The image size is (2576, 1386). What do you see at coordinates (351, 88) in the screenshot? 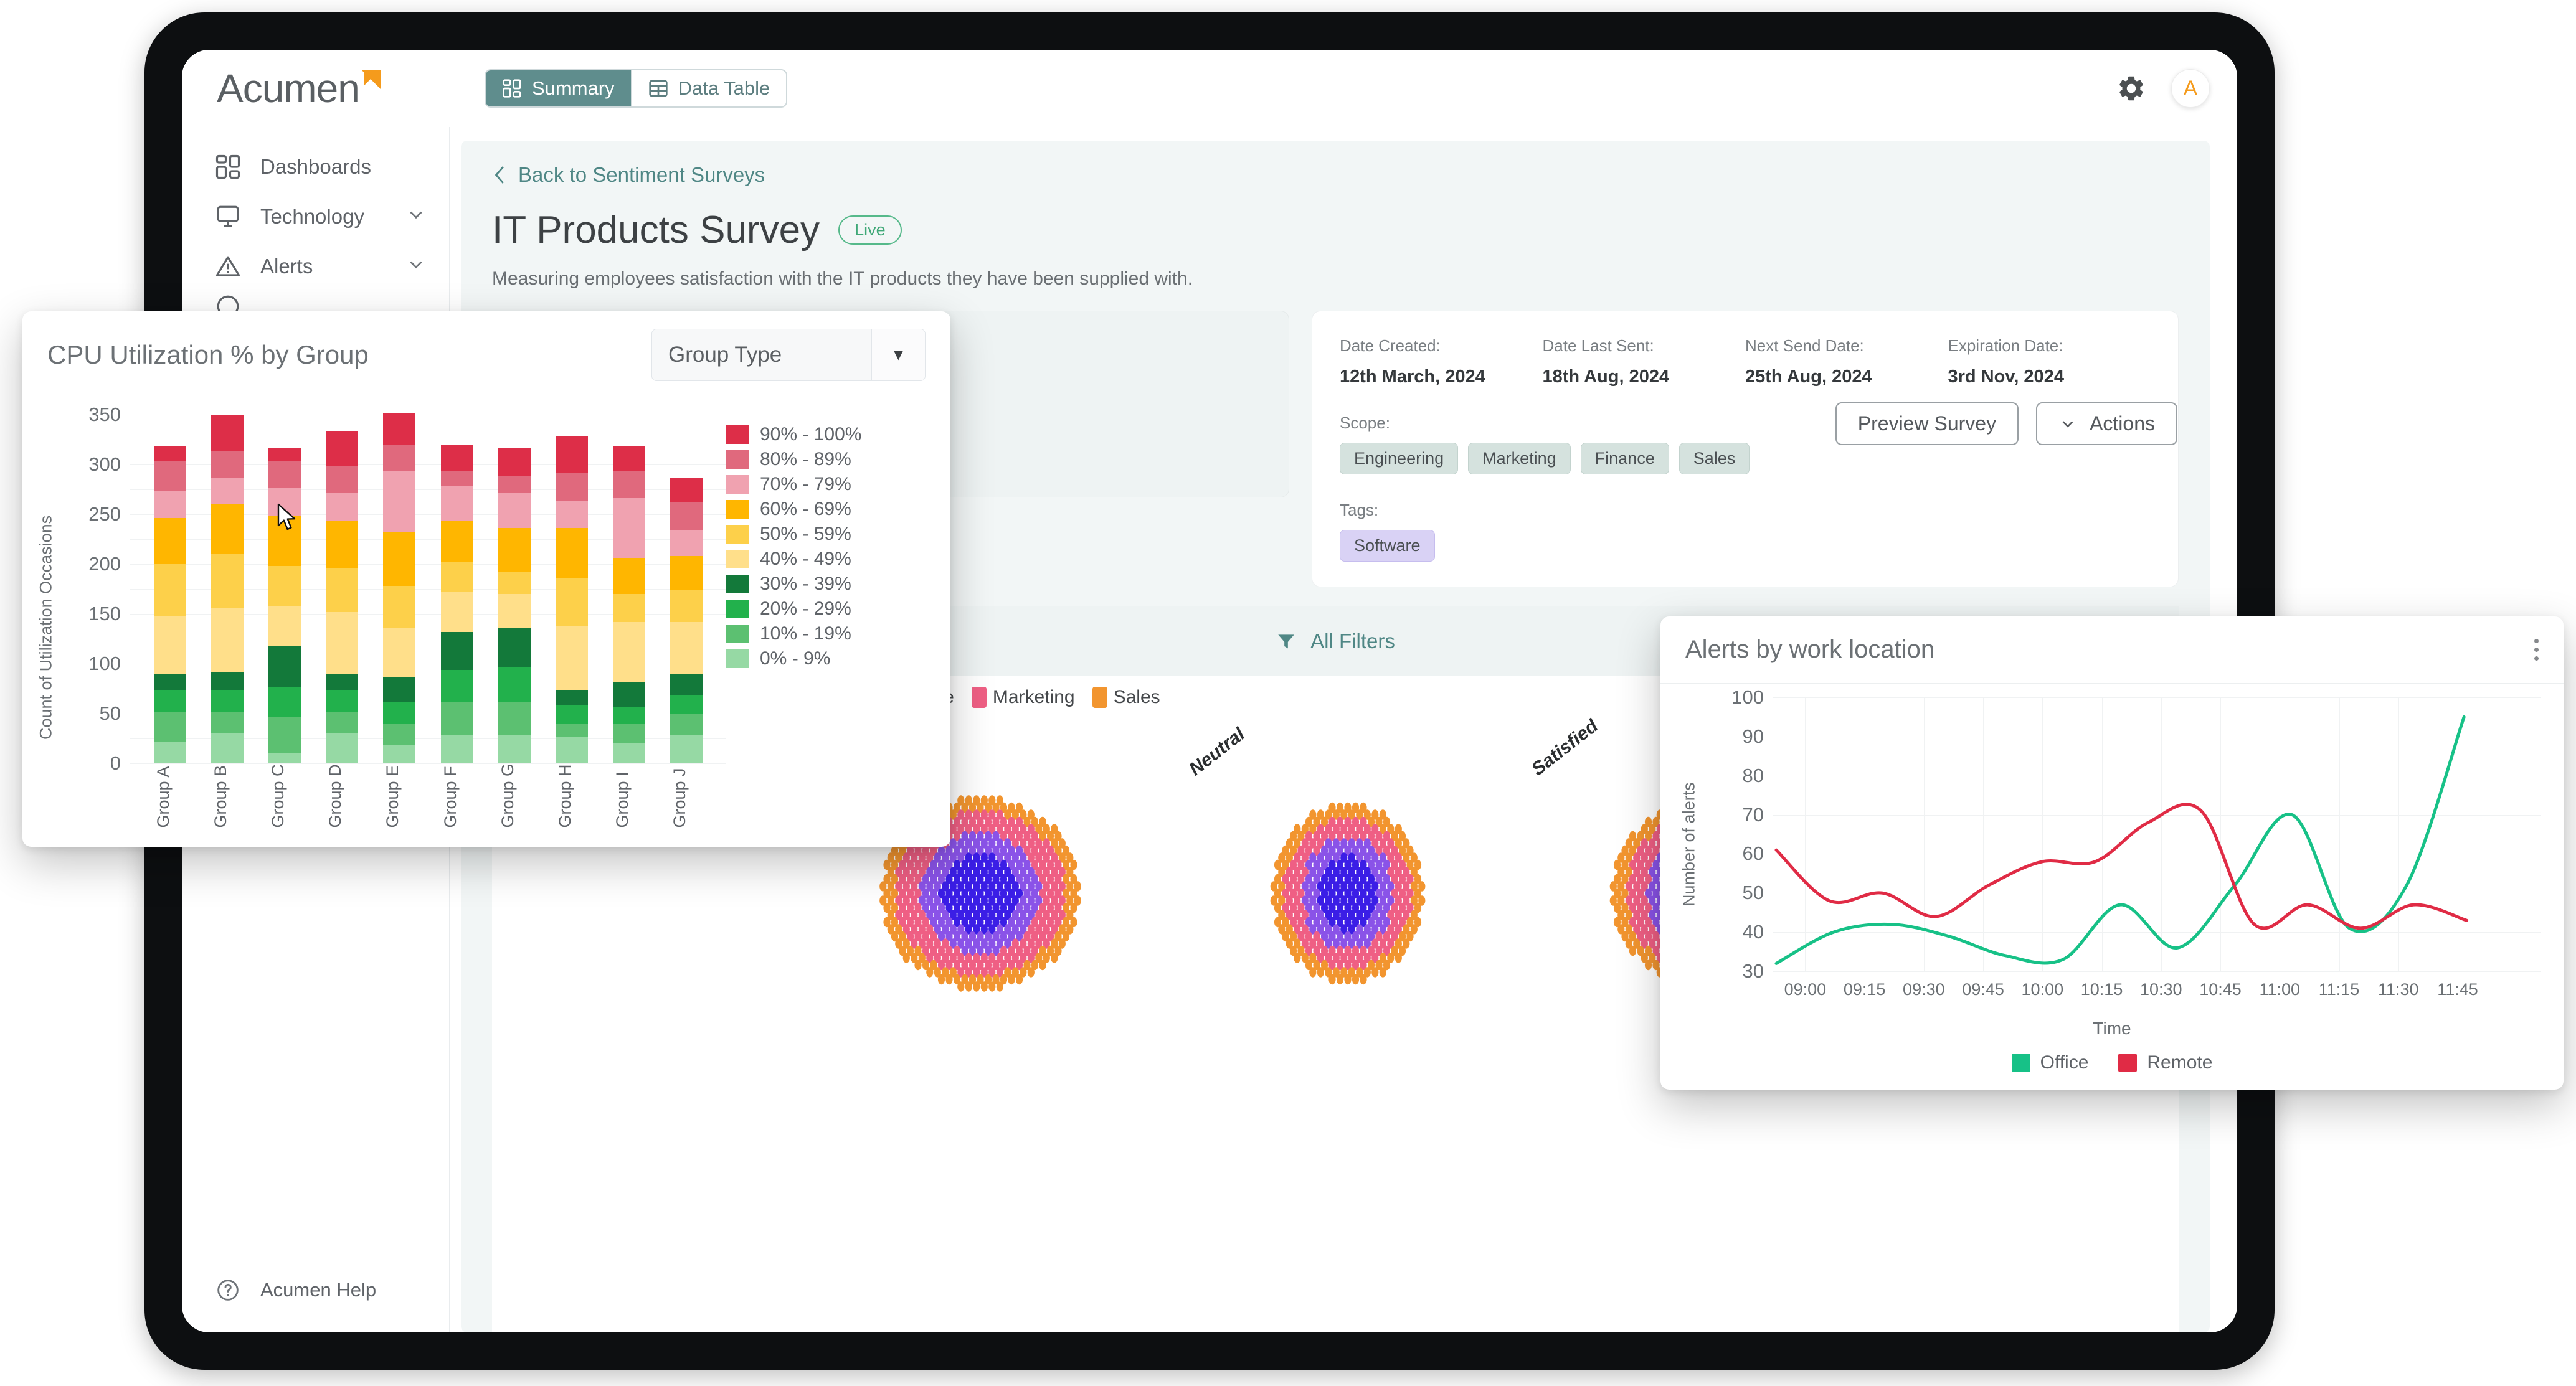
I see `brand-logo: Acumen` at bounding box center [351, 88].